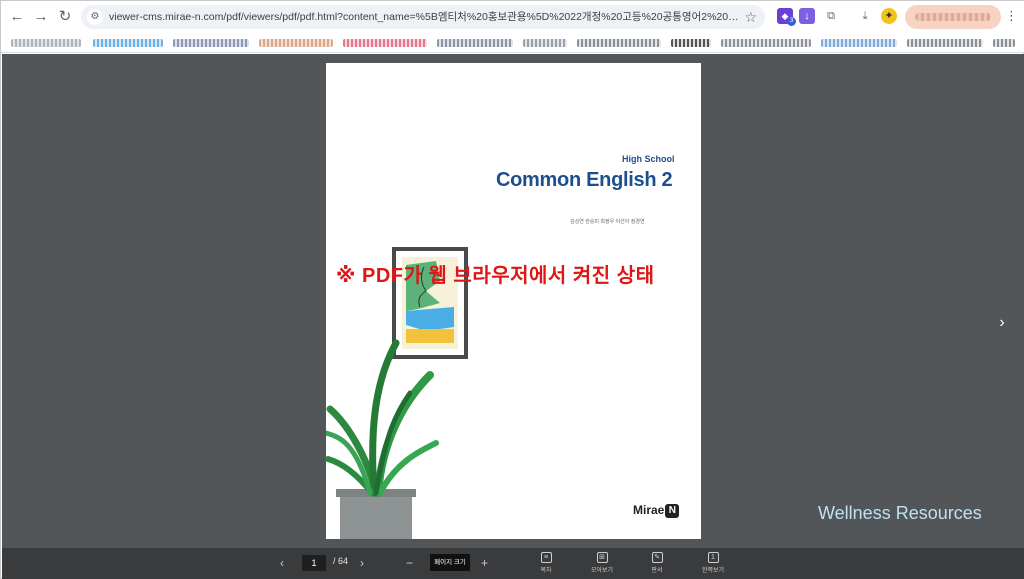  What do you see at coordinates (95, 17) in the screenshot?
I see `site-info-icon: ⚙` at bounding box center [95, 17].